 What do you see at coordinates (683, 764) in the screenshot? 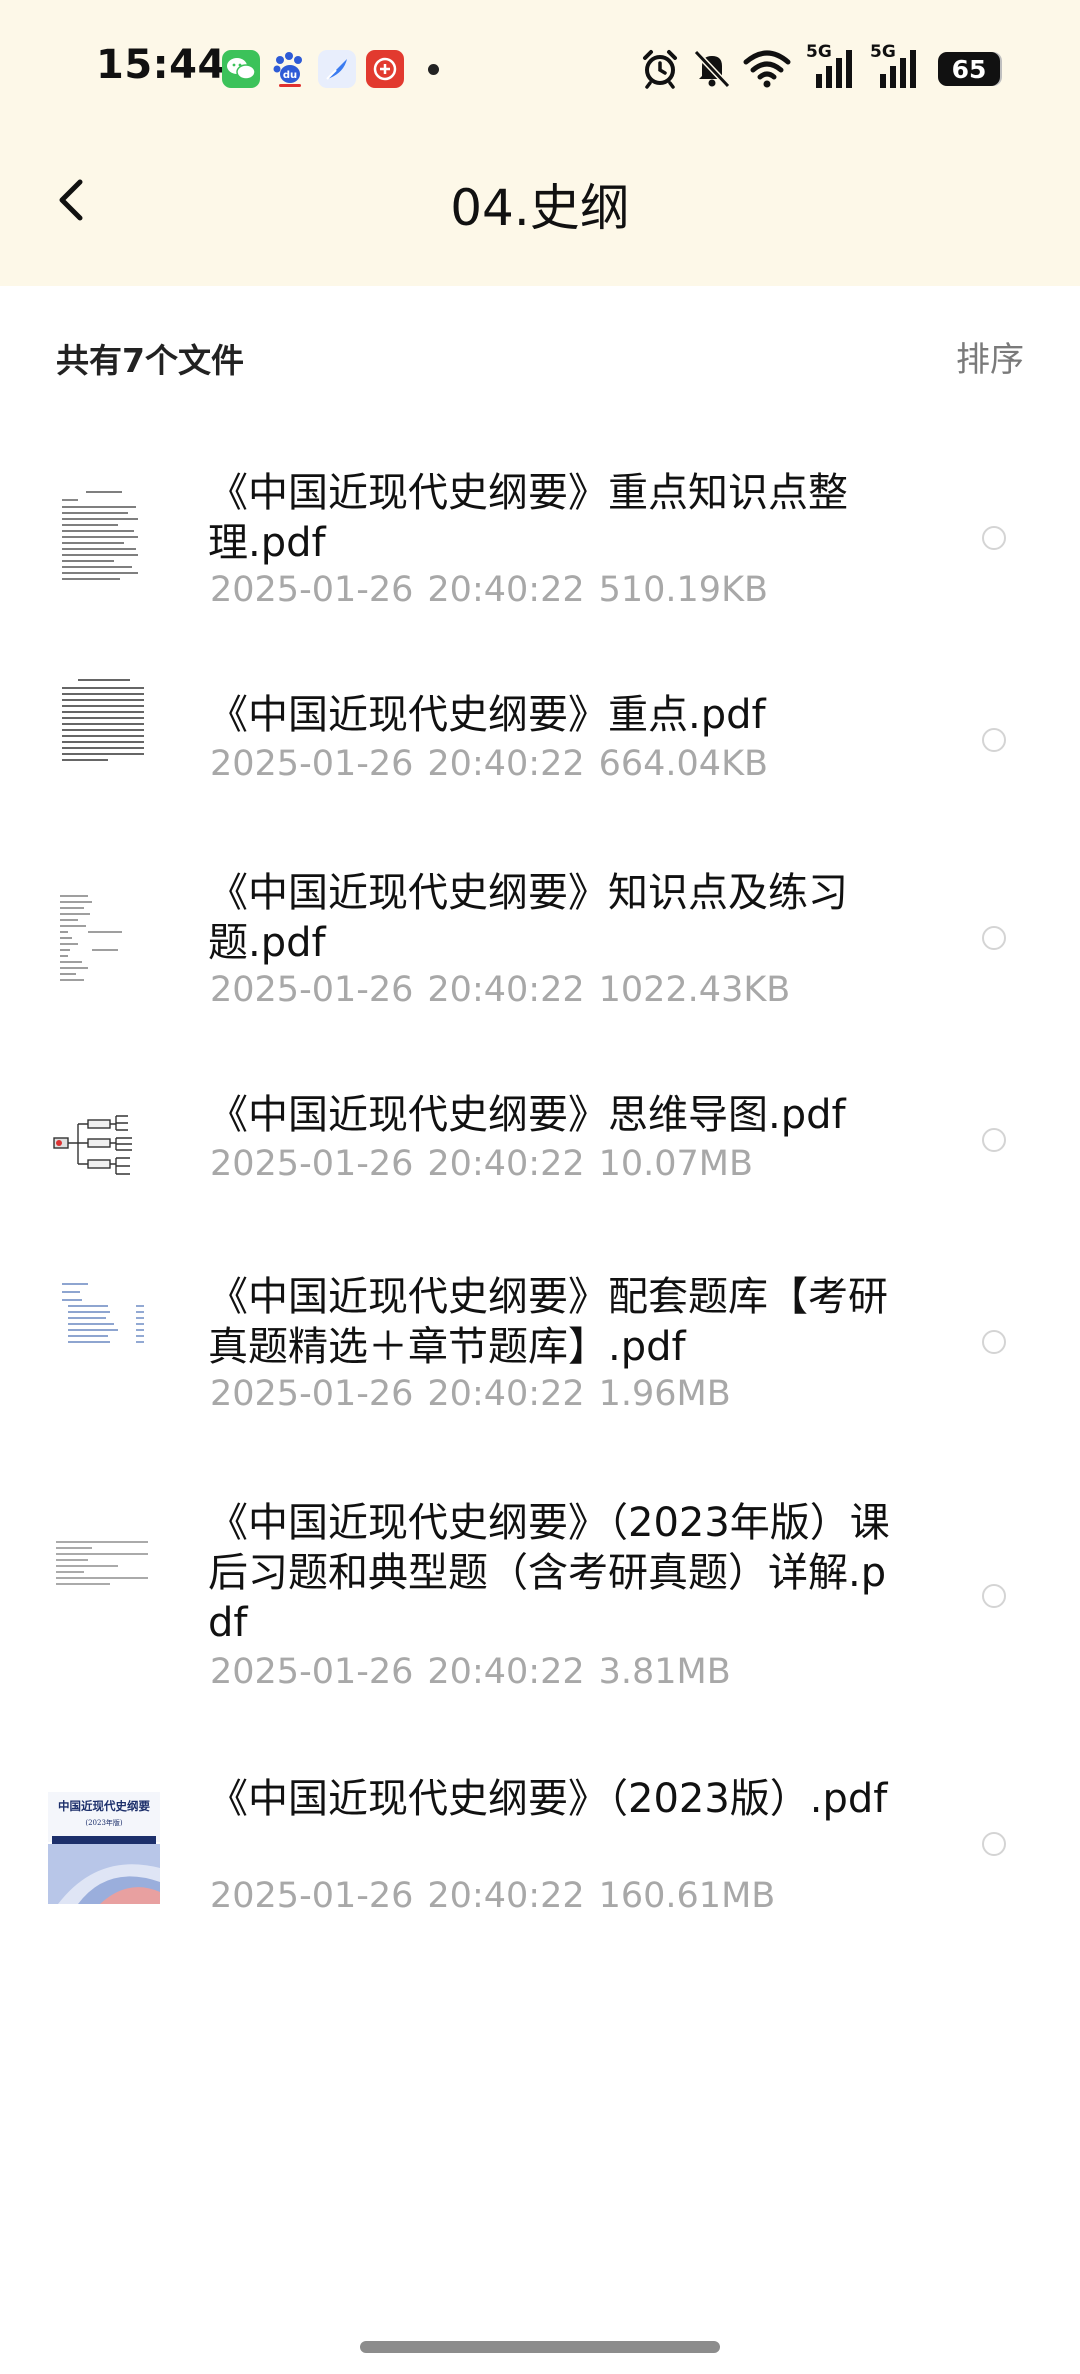
I see `file-size: 664.04KB` at bounding box center [683, 764].